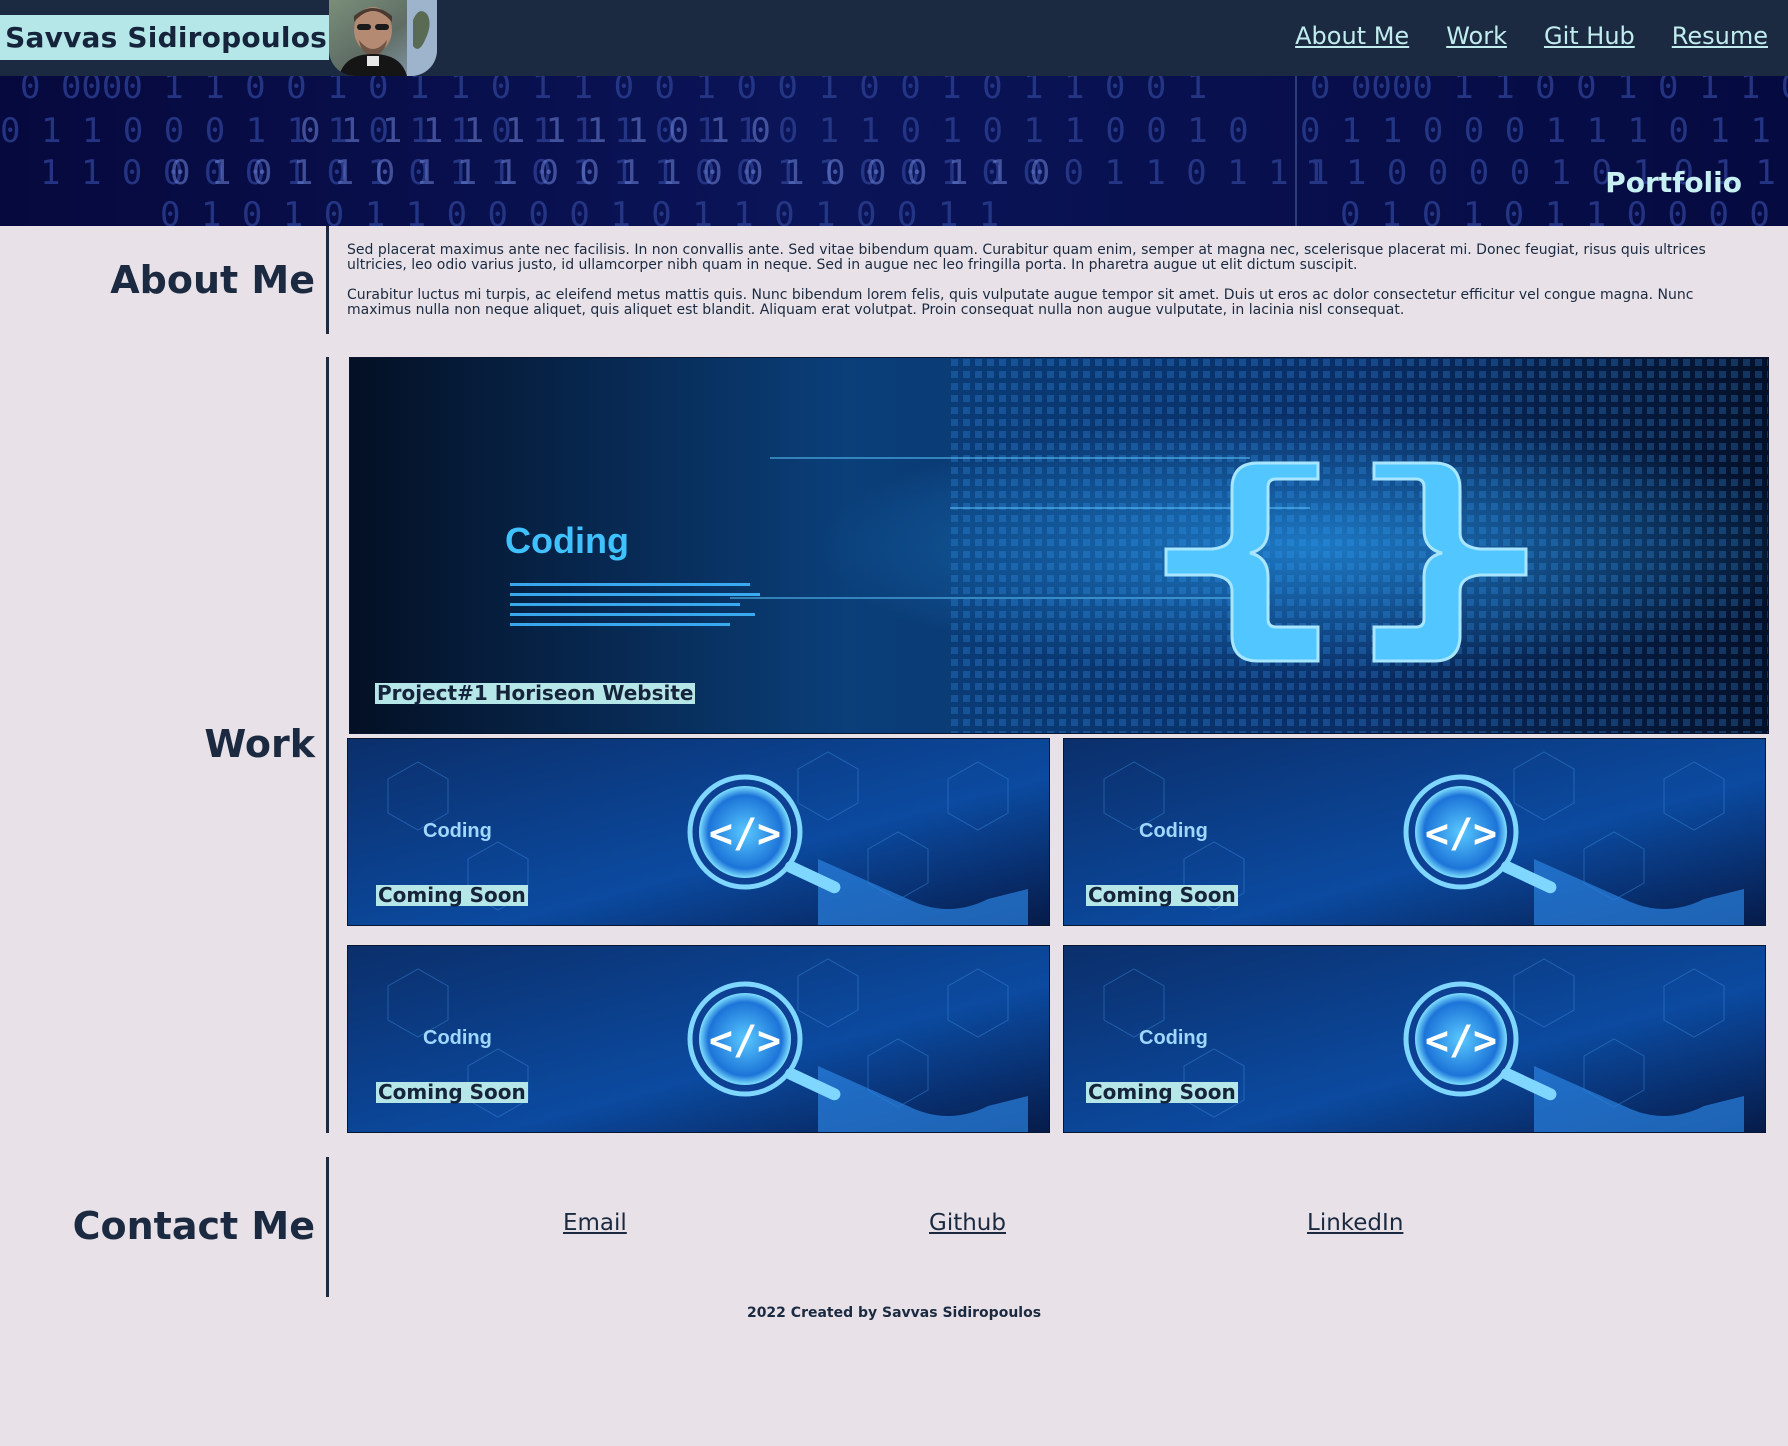 The width and height of the screenshot is (1788, 1446). What do you see at coordinates (1720, 36) in the screenshot?
I see `nav-resume-link: Resume` at bounding box center [1720, 36].